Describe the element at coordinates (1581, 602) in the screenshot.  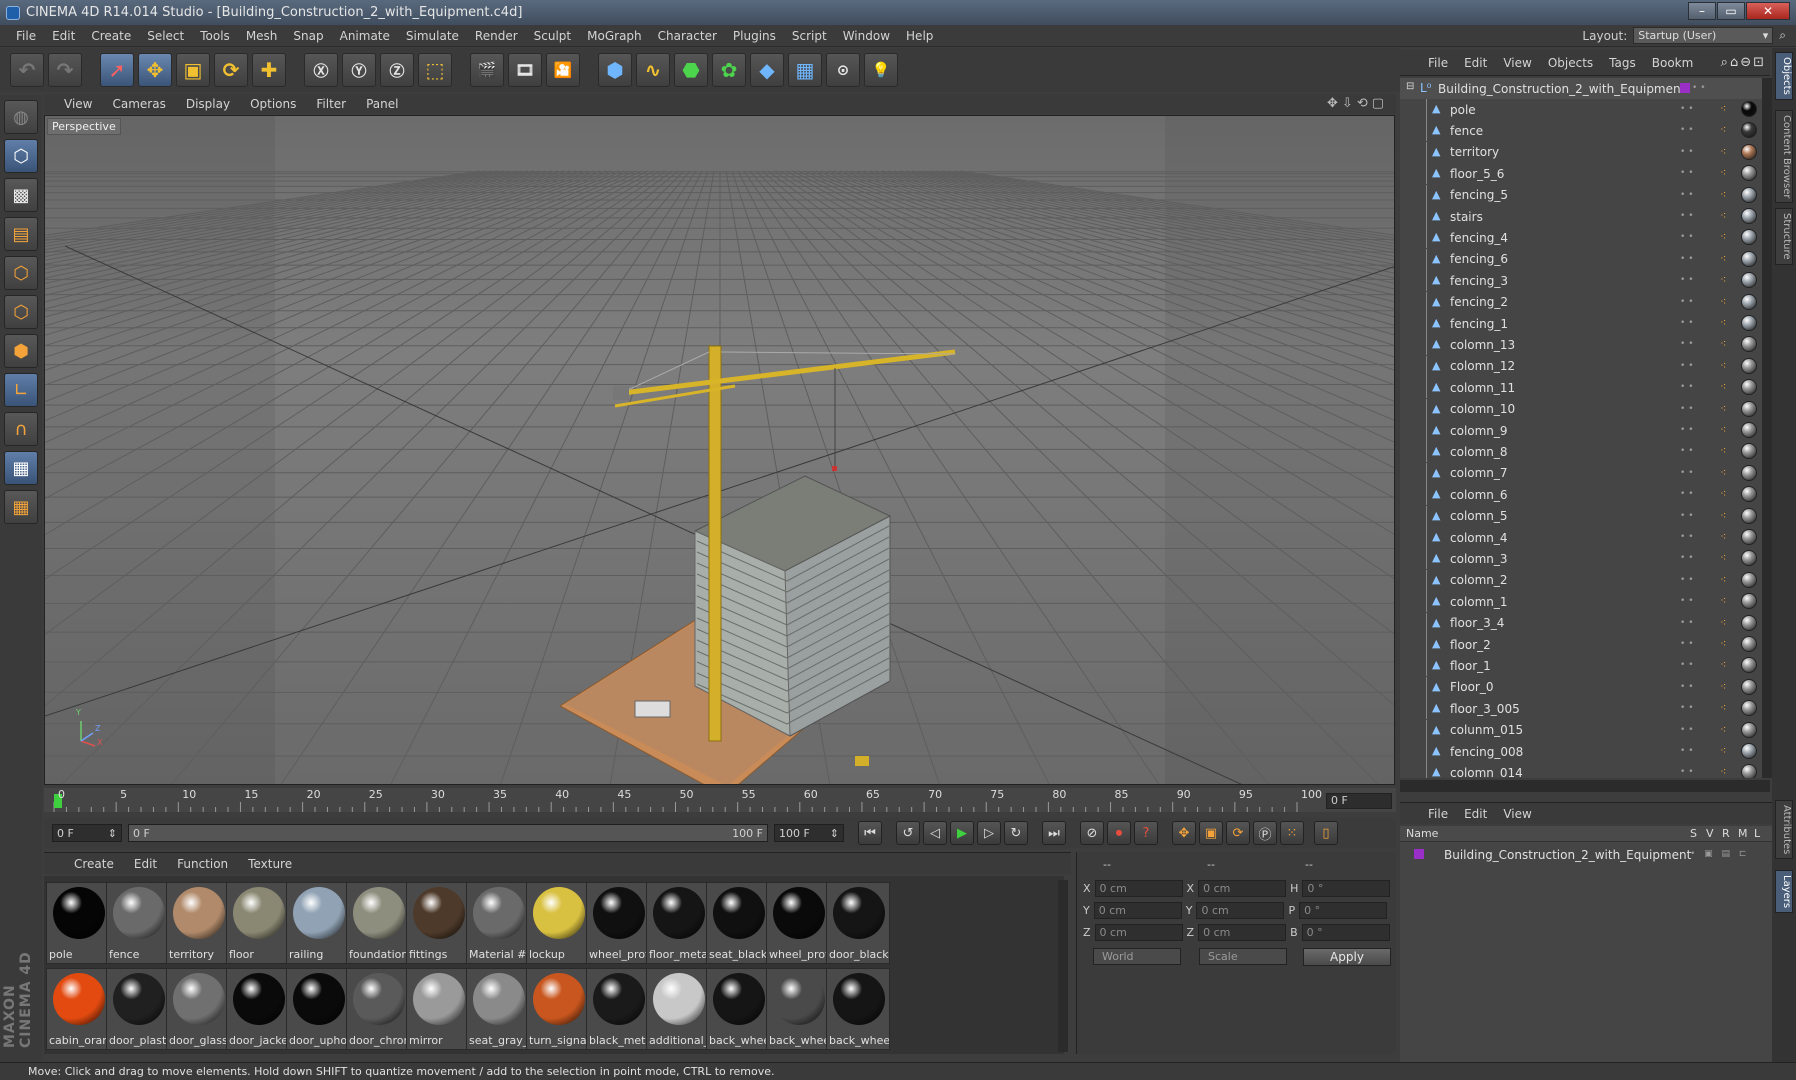
I see `object-row: ▲ colomn_1 •• ⁖` at that location.